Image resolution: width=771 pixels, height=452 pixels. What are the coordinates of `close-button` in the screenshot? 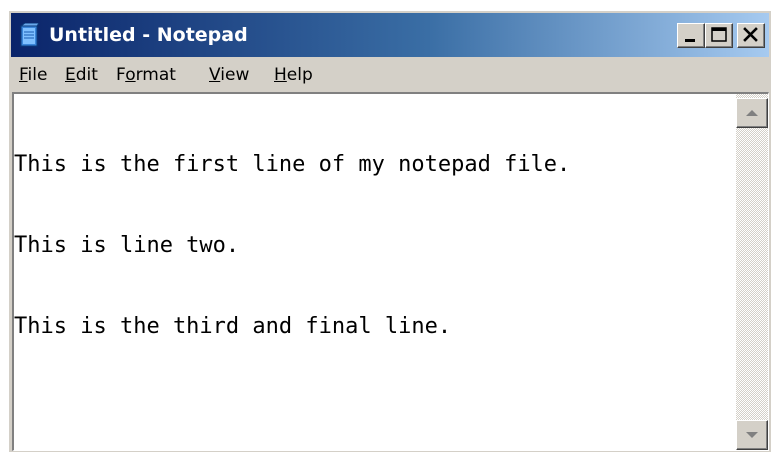 It's located at (751, 35).